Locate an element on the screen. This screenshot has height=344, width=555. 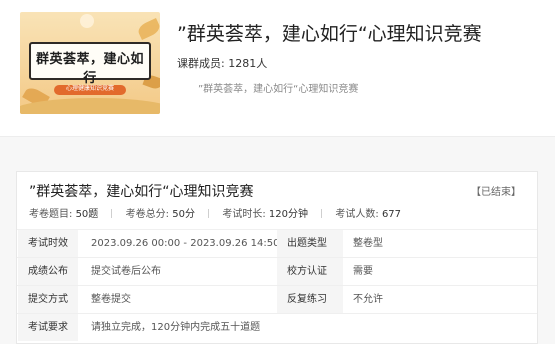
table-row: 提交方式 整卷提交 反复练习 不允许 is located at coordinates (277, 299).